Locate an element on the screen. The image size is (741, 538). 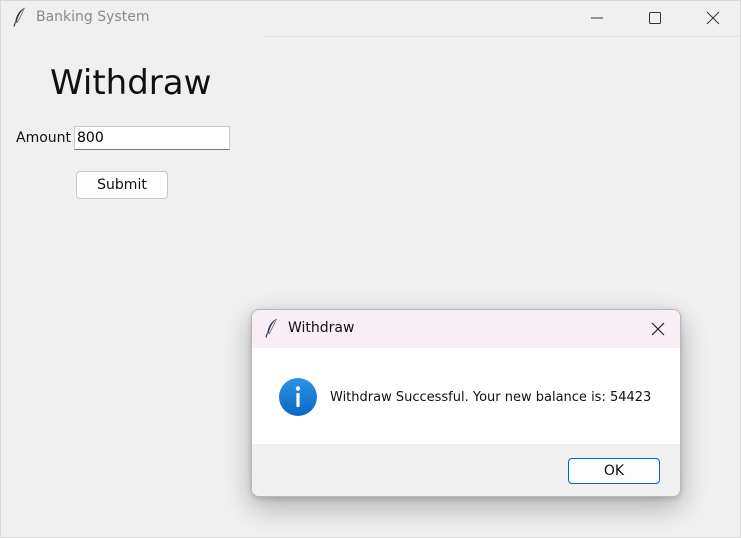
dialog-title: Withdraw is located at coordinates (321, 328).